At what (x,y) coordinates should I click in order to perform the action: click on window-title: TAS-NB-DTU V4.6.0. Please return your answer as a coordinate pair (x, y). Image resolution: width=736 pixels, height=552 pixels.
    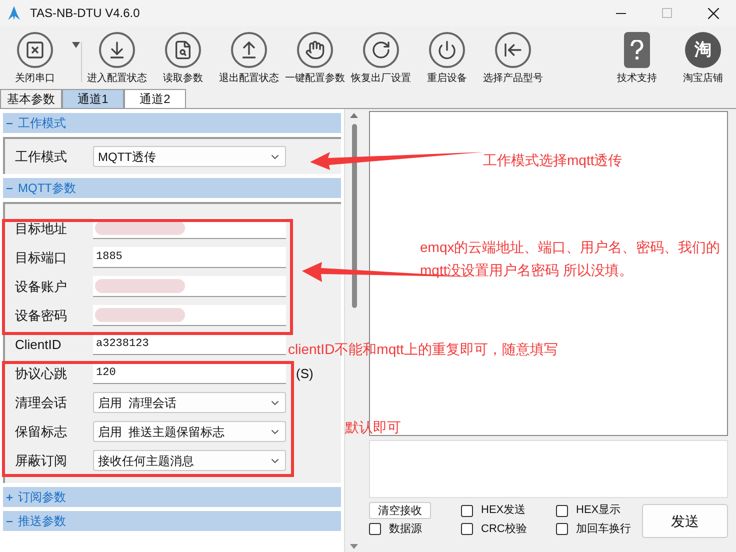
    Looking at the image, I should click on (85, 13).